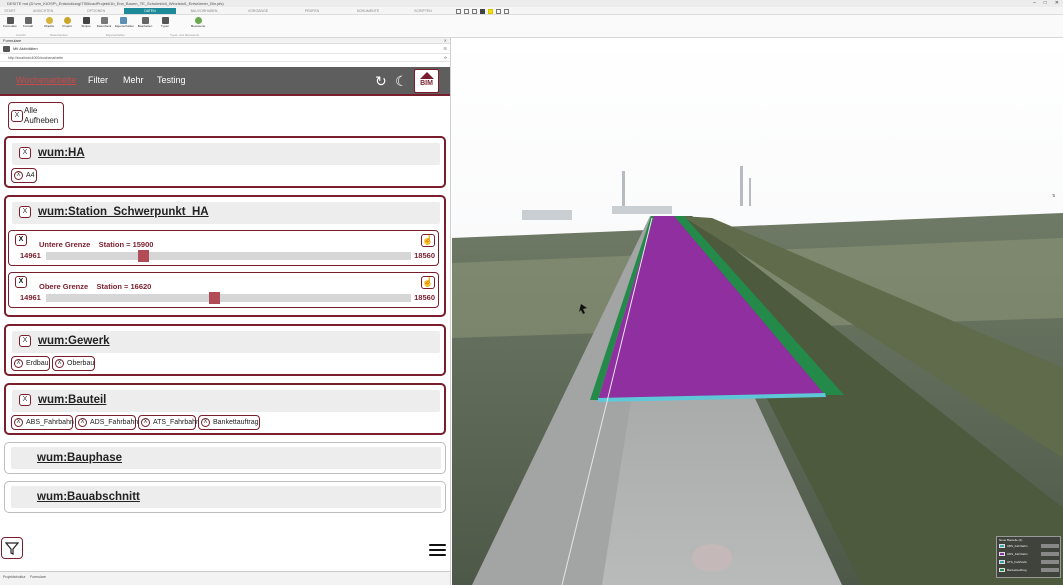 The height and width of the screenshot is (585, 1063). What do you see at coordinates (30, 363) in the screenshot?
I see `chip-erdbau: X Erdbau` at bounding box center [30, 363].